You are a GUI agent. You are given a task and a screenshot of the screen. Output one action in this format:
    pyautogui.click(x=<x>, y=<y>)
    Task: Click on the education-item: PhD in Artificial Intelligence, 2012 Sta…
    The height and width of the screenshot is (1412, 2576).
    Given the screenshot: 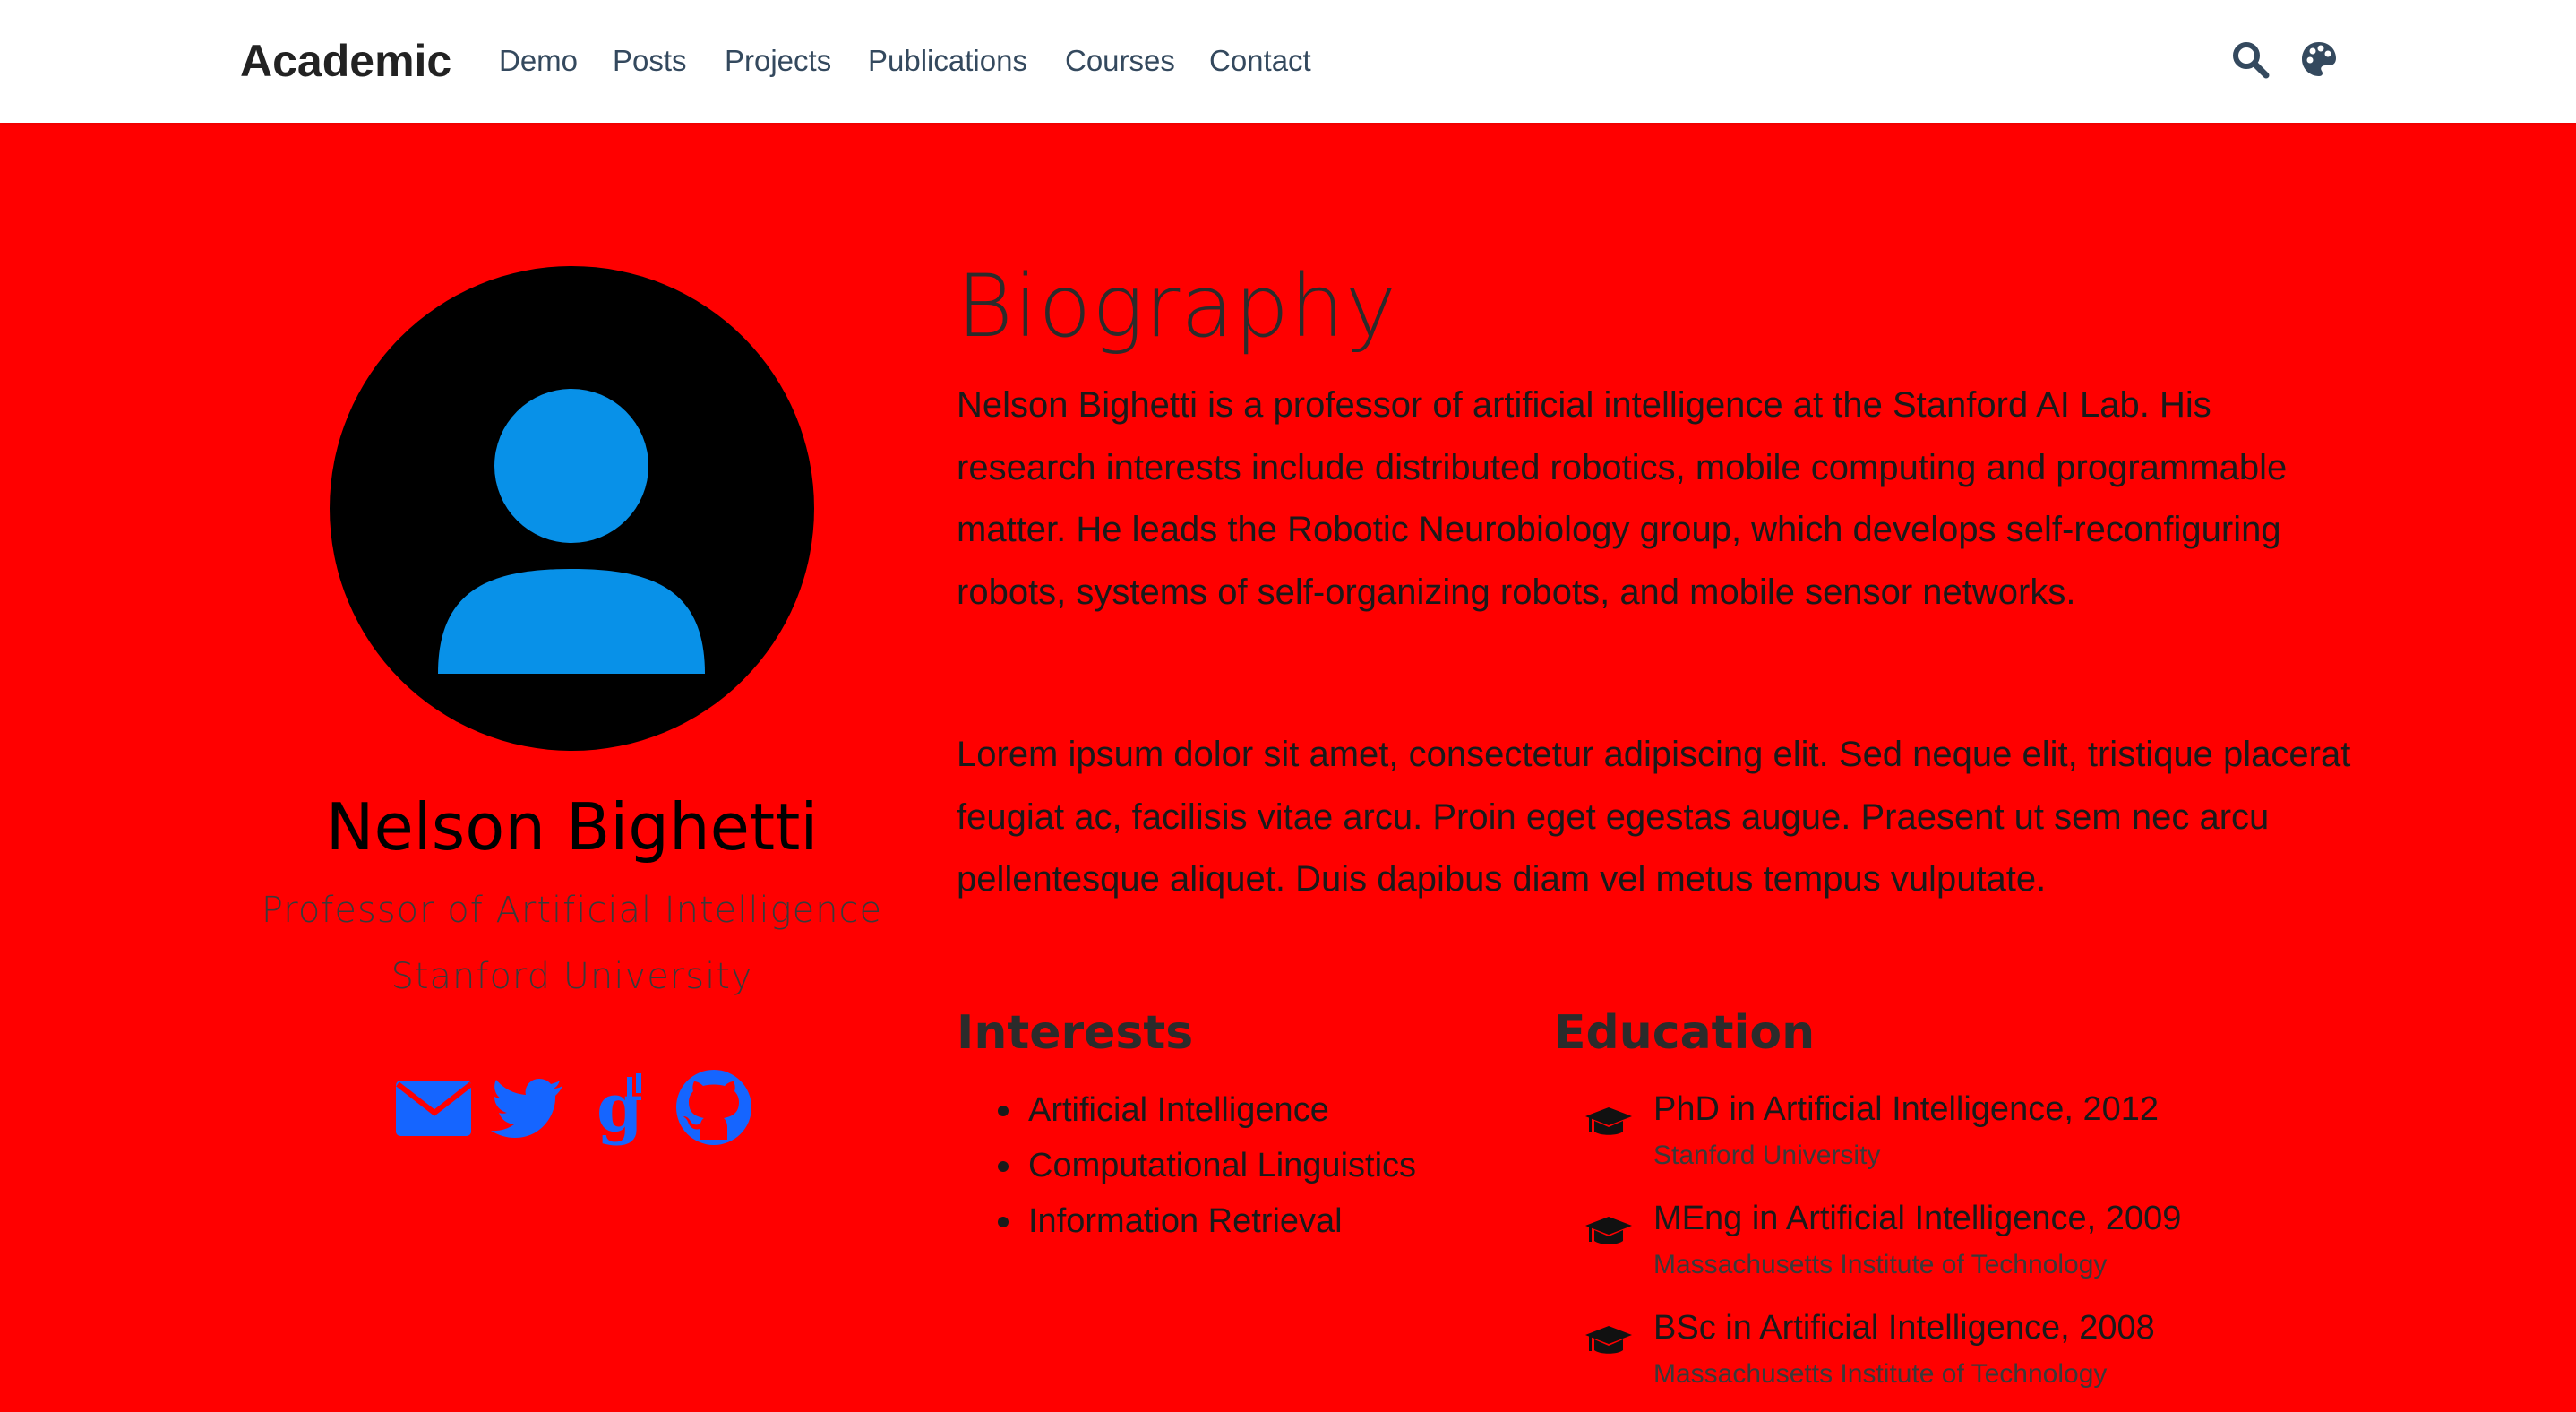 What is the action you would take?
    pyautogui.click(x=1987, y=1138)
    